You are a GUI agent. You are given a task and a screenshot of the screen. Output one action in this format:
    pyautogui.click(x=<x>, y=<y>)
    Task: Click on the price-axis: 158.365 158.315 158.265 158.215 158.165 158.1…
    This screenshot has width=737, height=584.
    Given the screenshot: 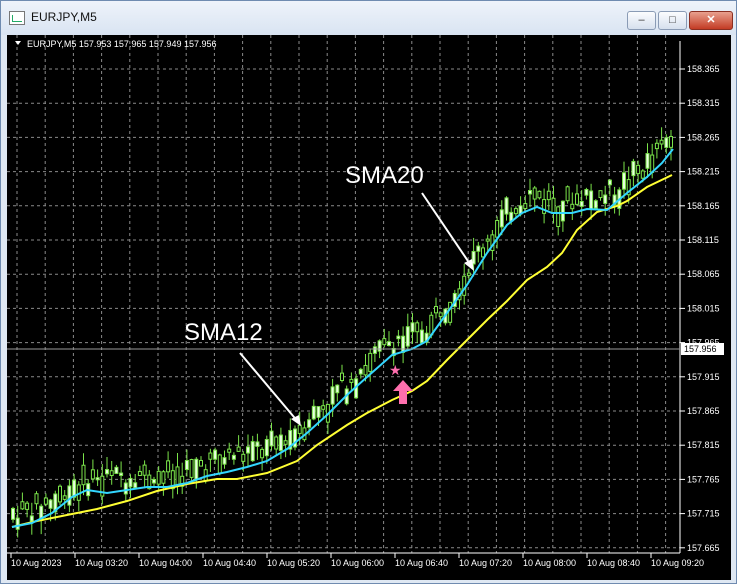 What is the action you would take?
    pyautogui.click(x=700, y=308)
    